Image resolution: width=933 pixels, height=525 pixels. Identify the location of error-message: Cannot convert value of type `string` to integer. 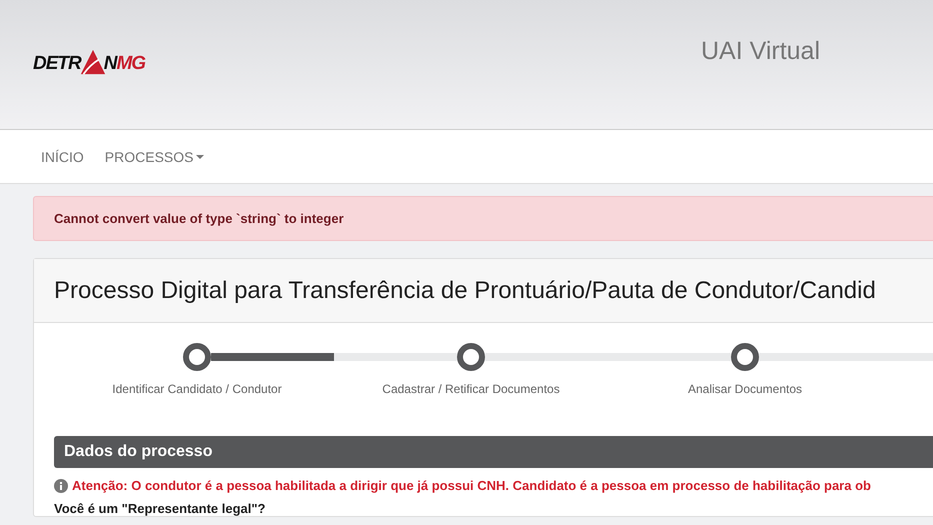
(199, 218).